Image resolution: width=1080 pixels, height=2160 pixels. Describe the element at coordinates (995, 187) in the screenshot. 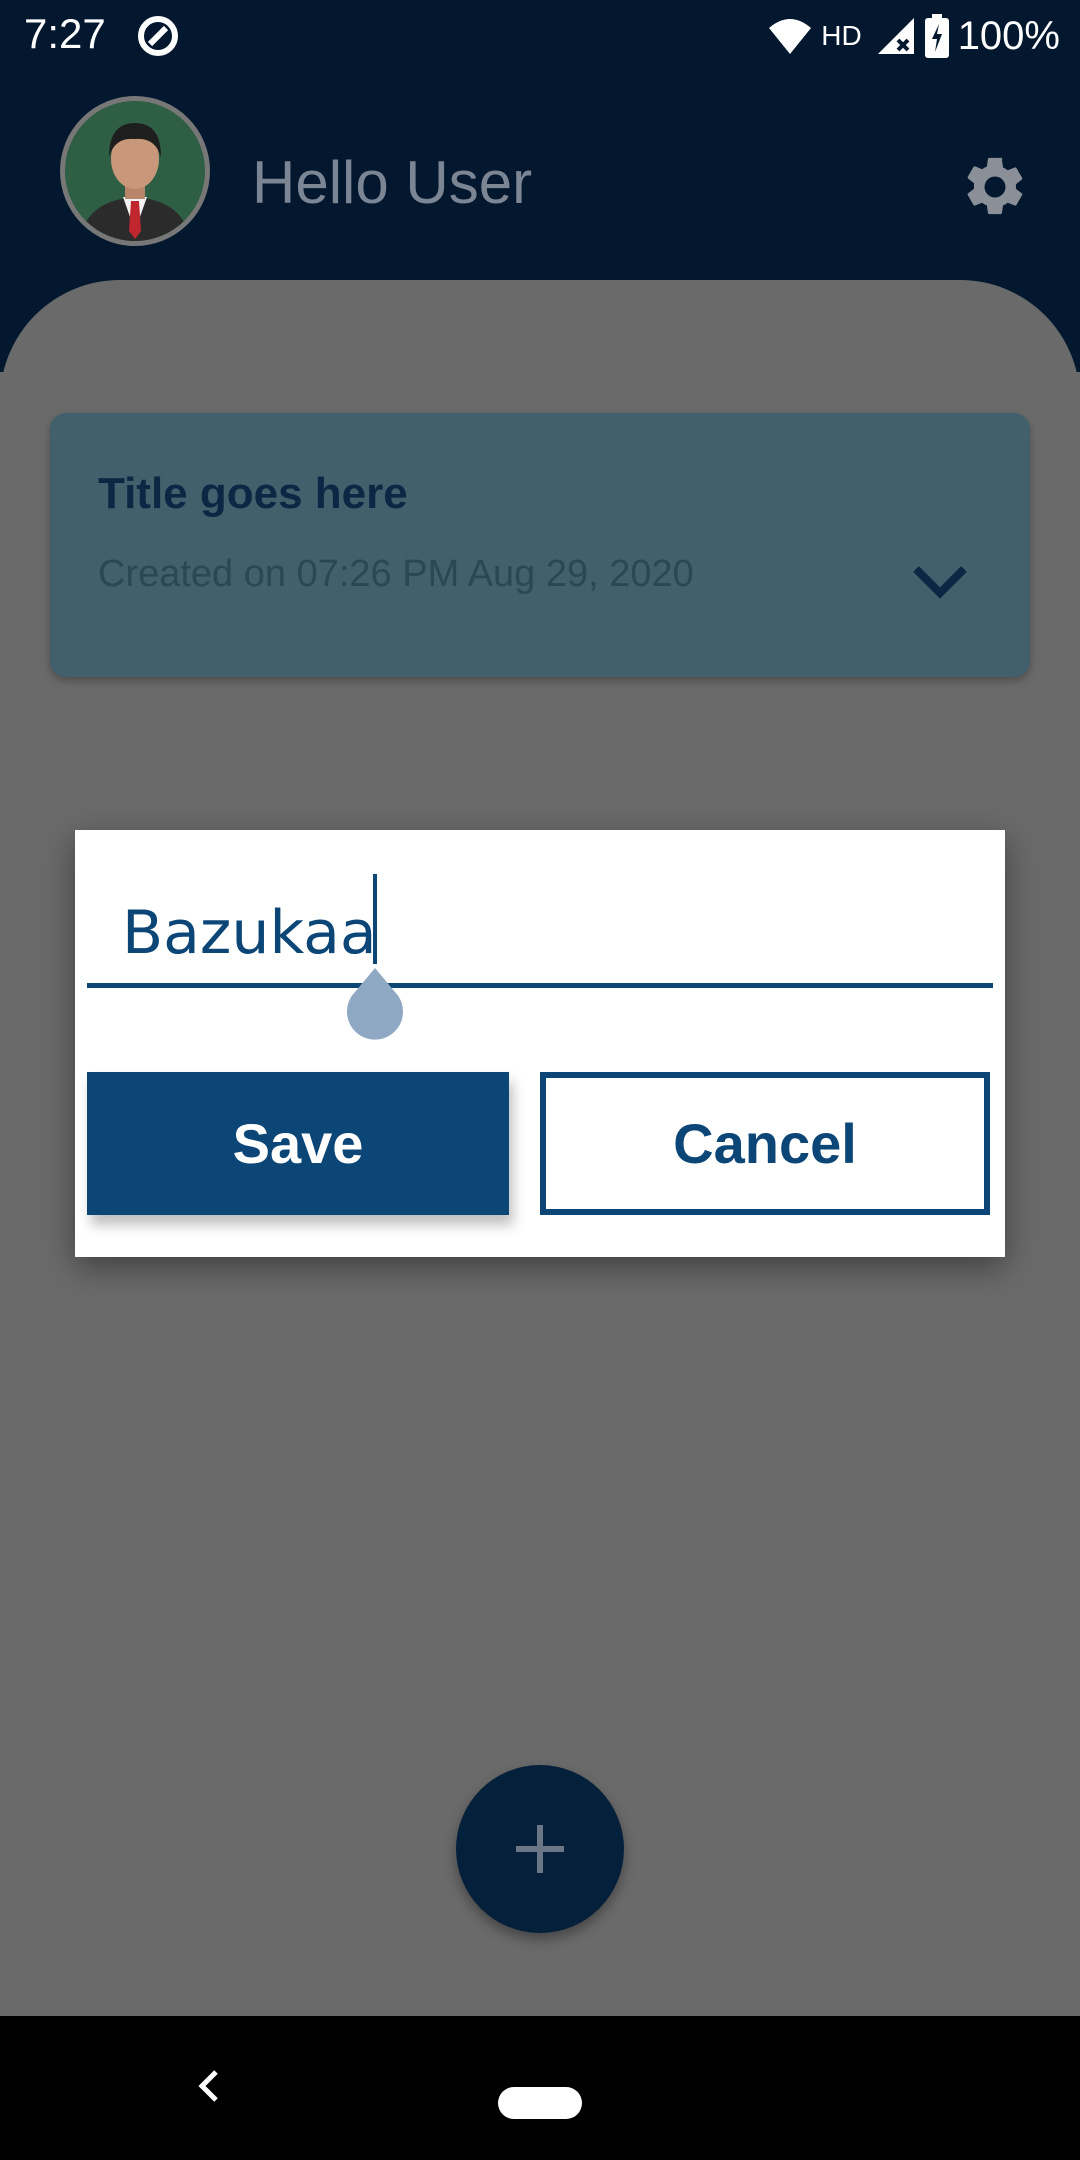

I see `gear-icon` at that location.